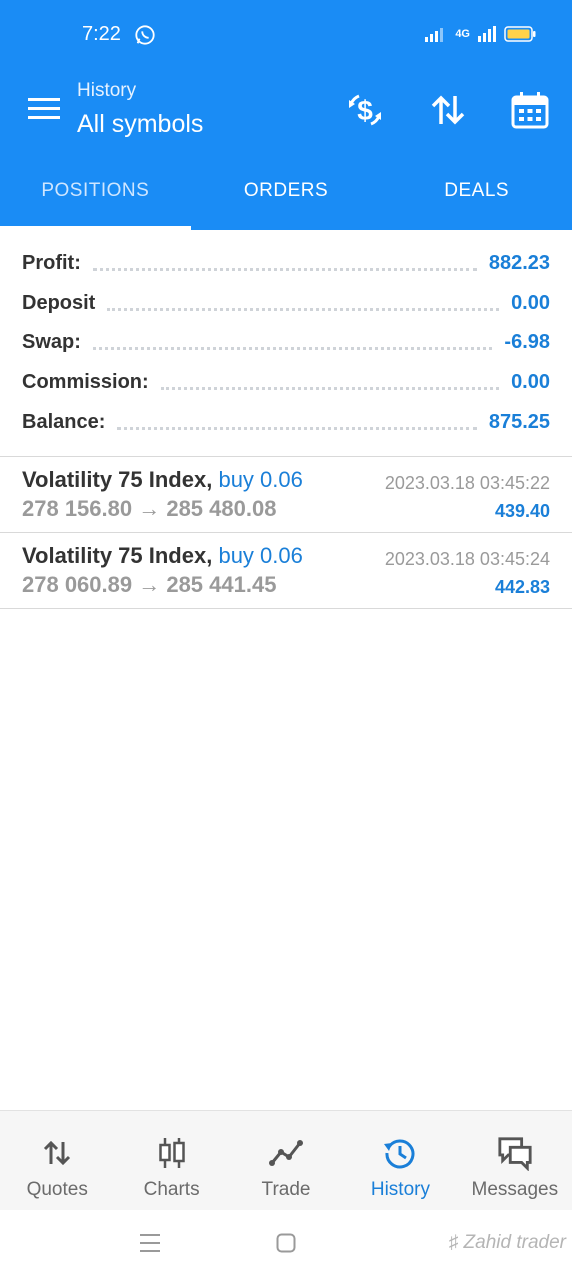 Image resolution: width=572 pixels, height=1280 pixels. I want to click on tab-positions: POSITIONS, so click(95, 191).